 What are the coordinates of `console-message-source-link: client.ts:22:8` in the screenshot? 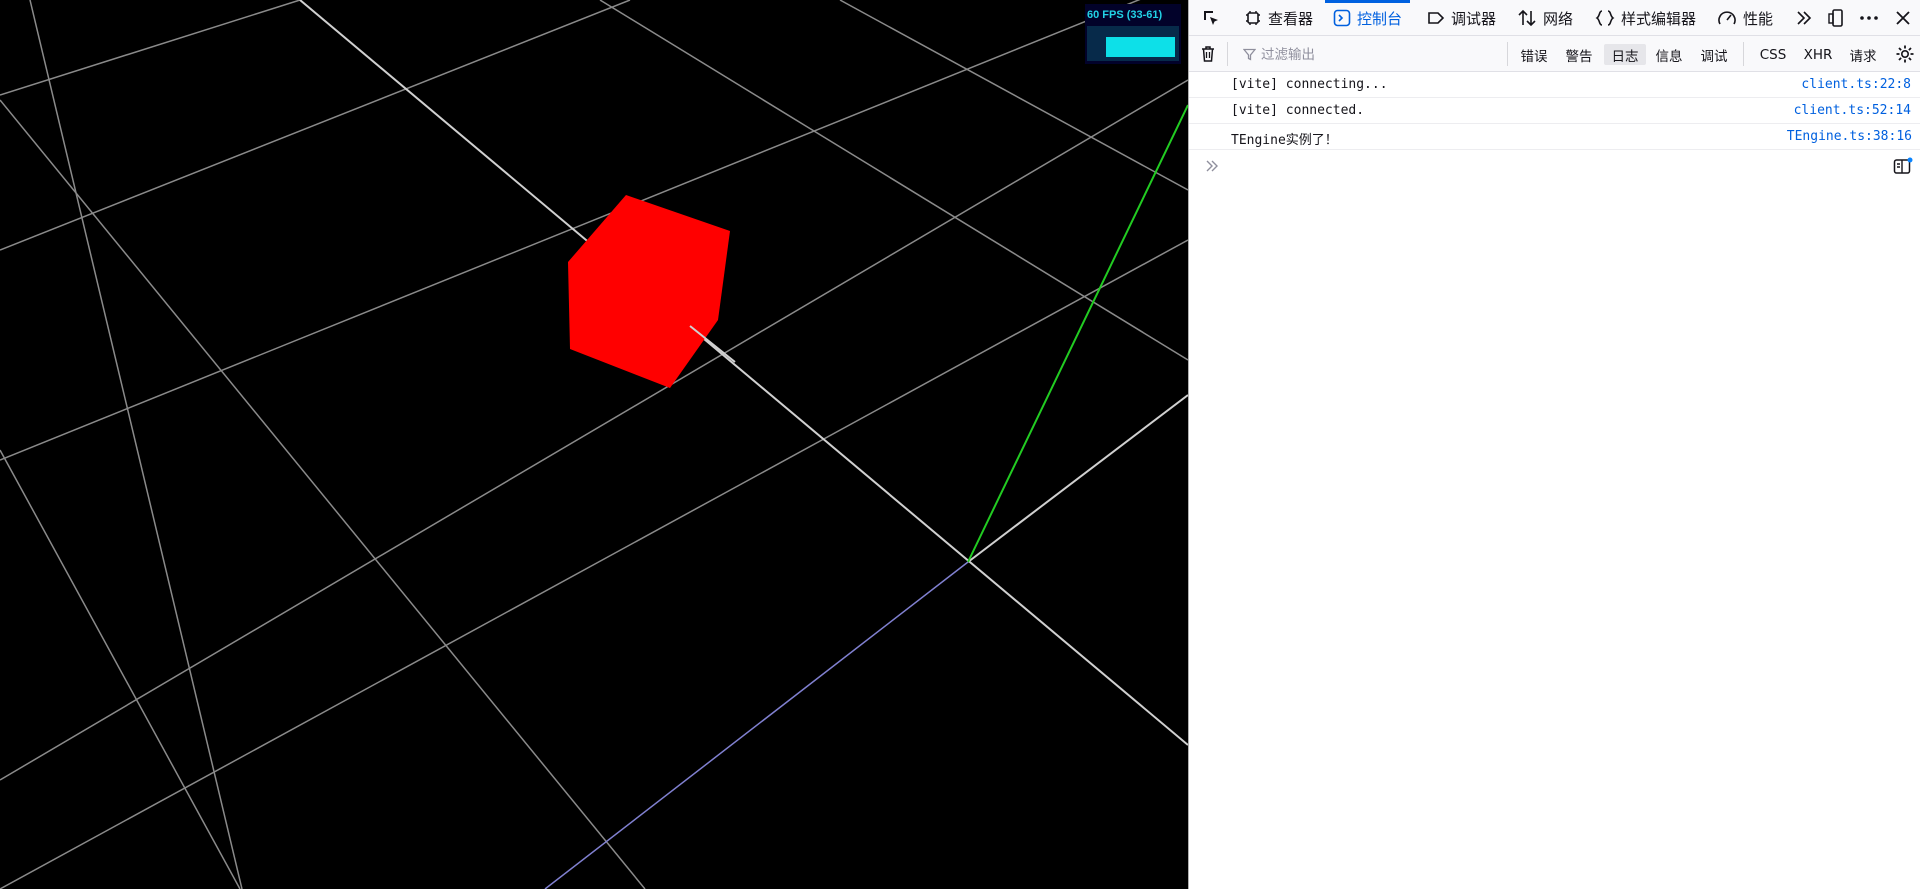 It's located at (1856, 84).